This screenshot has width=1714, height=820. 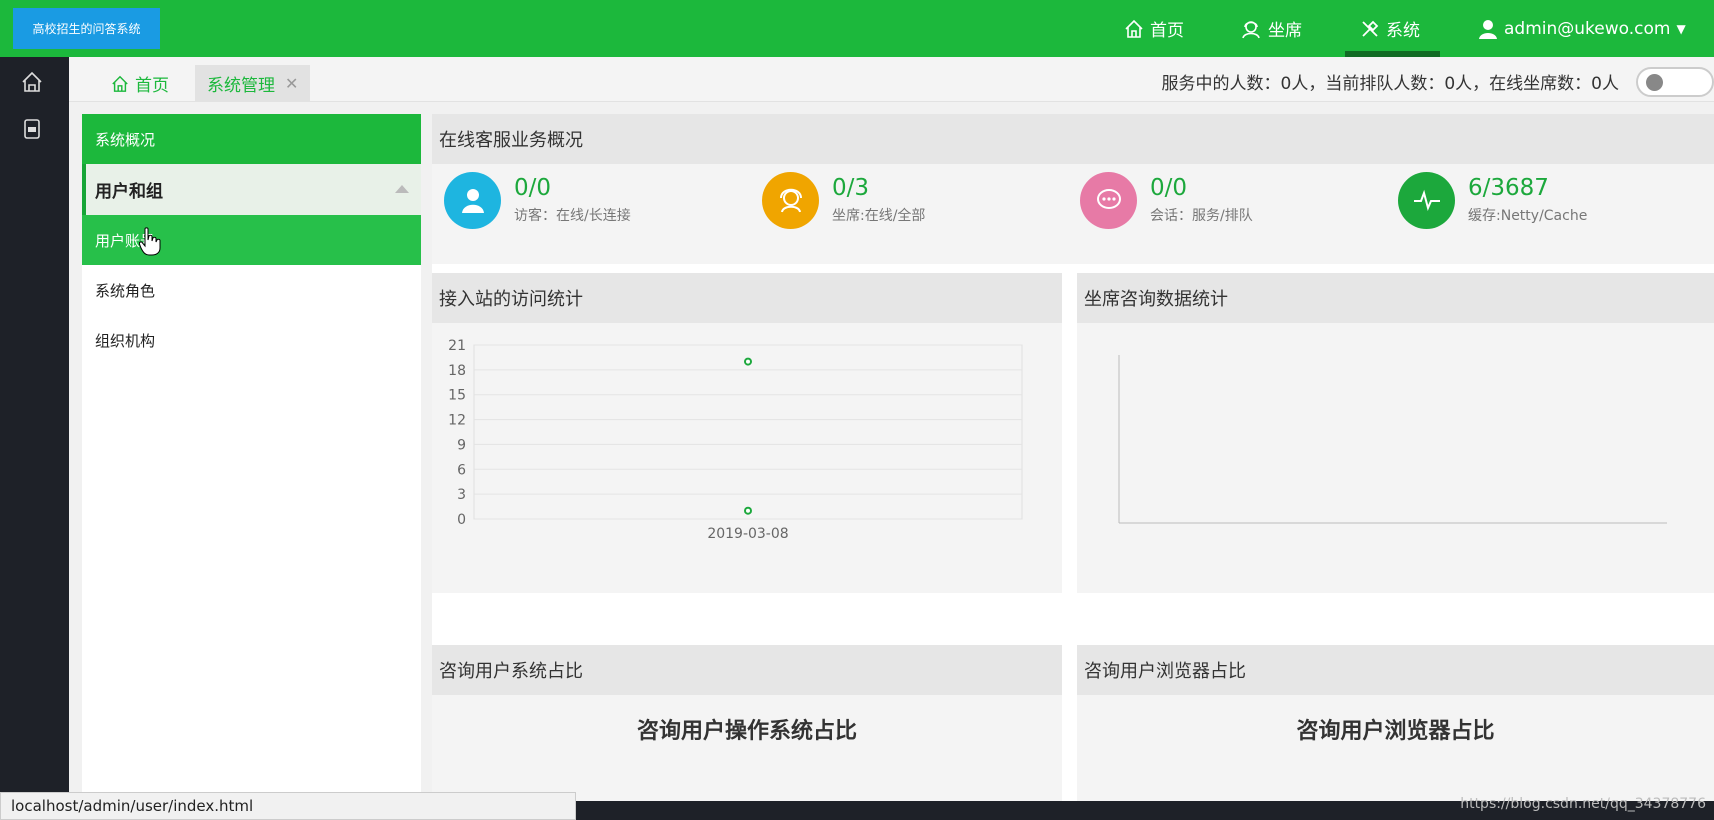 What do you see at coordinates (291, 83) in the screenshot?
I see `close-icon: ✕` at bounding box center [291, 83].